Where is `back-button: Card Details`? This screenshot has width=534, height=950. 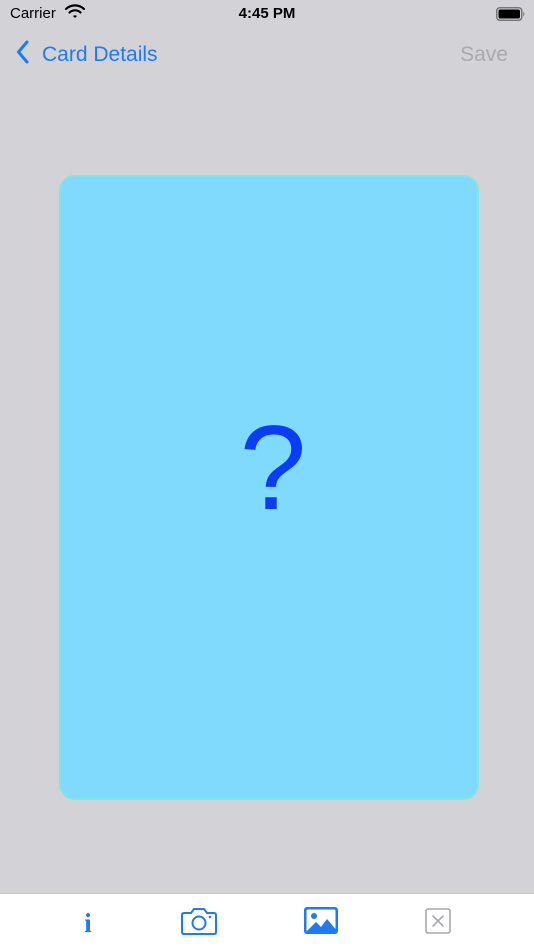
back-button: Card Details is located at coordinates (87, 54).